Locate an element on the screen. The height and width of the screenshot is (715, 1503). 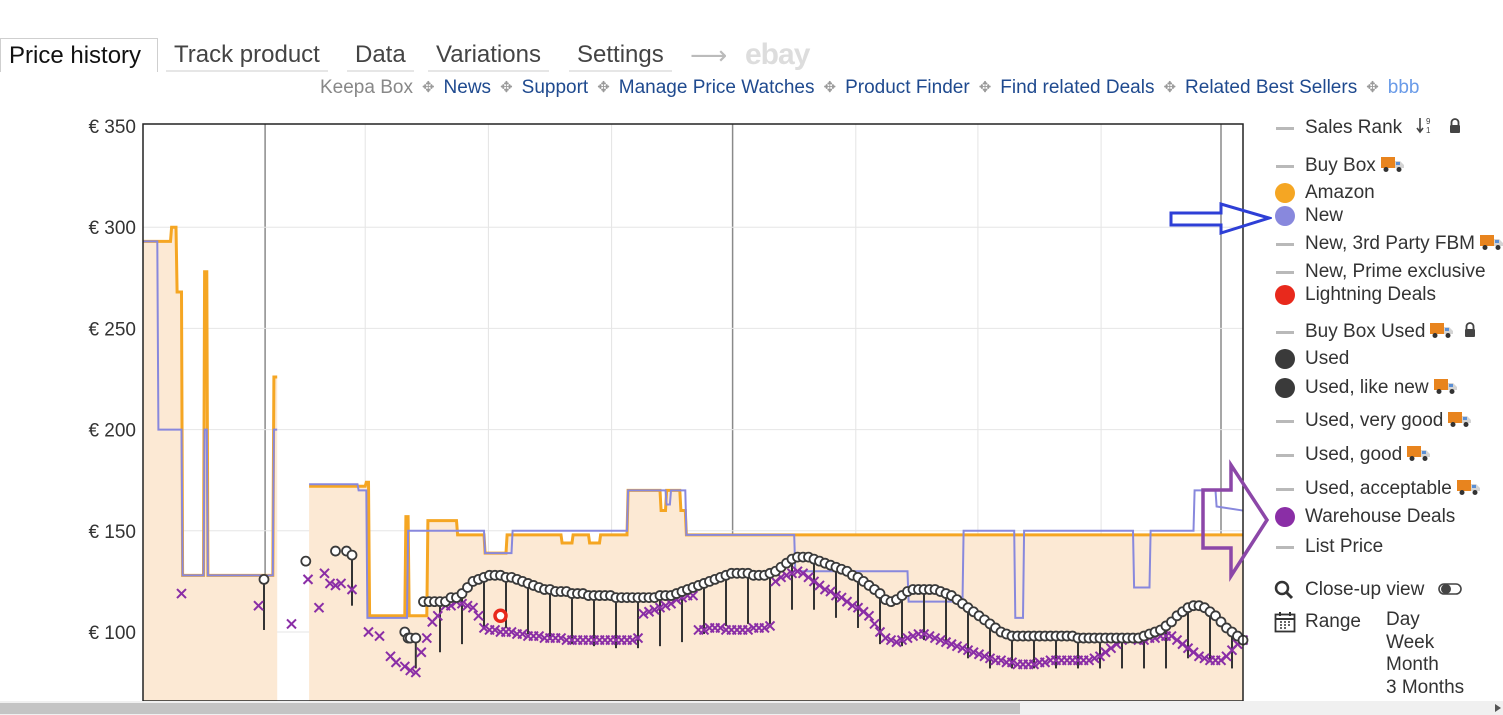
closeup-label: Close-up view is located at coordinates (1365, 589).